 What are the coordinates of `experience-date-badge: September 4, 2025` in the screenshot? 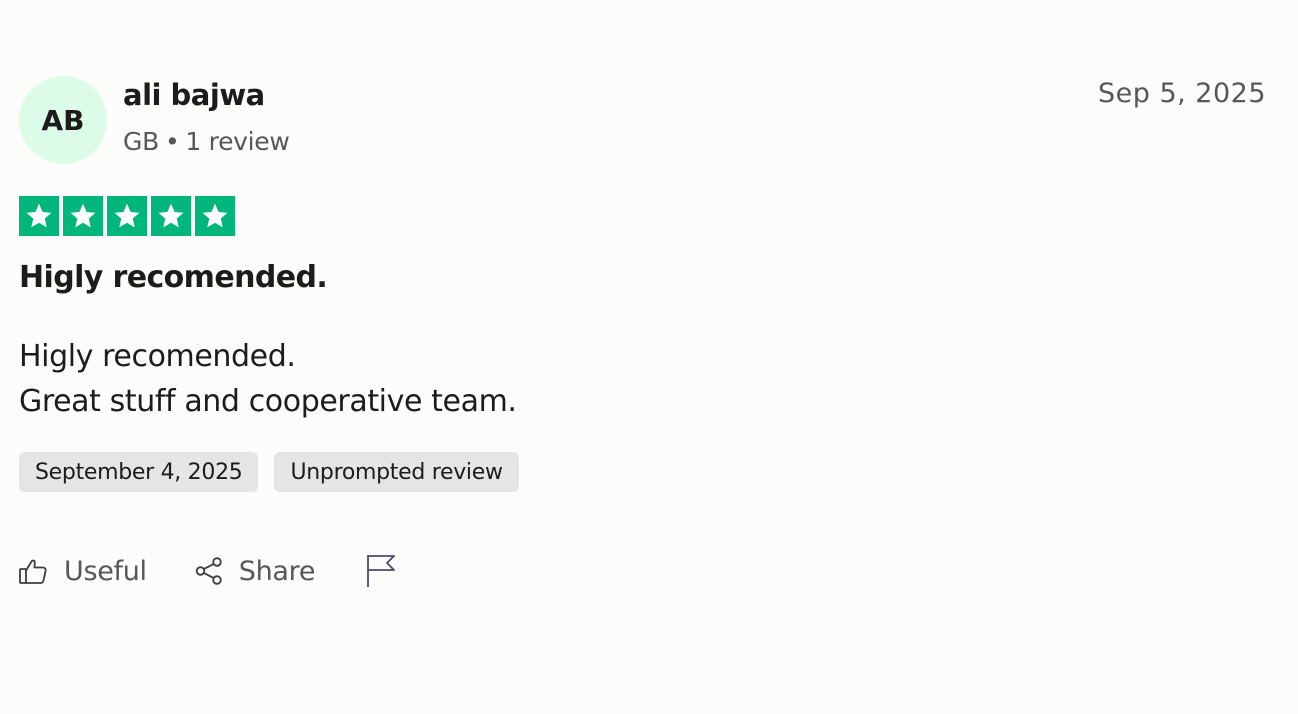 It's located at (139, 472).